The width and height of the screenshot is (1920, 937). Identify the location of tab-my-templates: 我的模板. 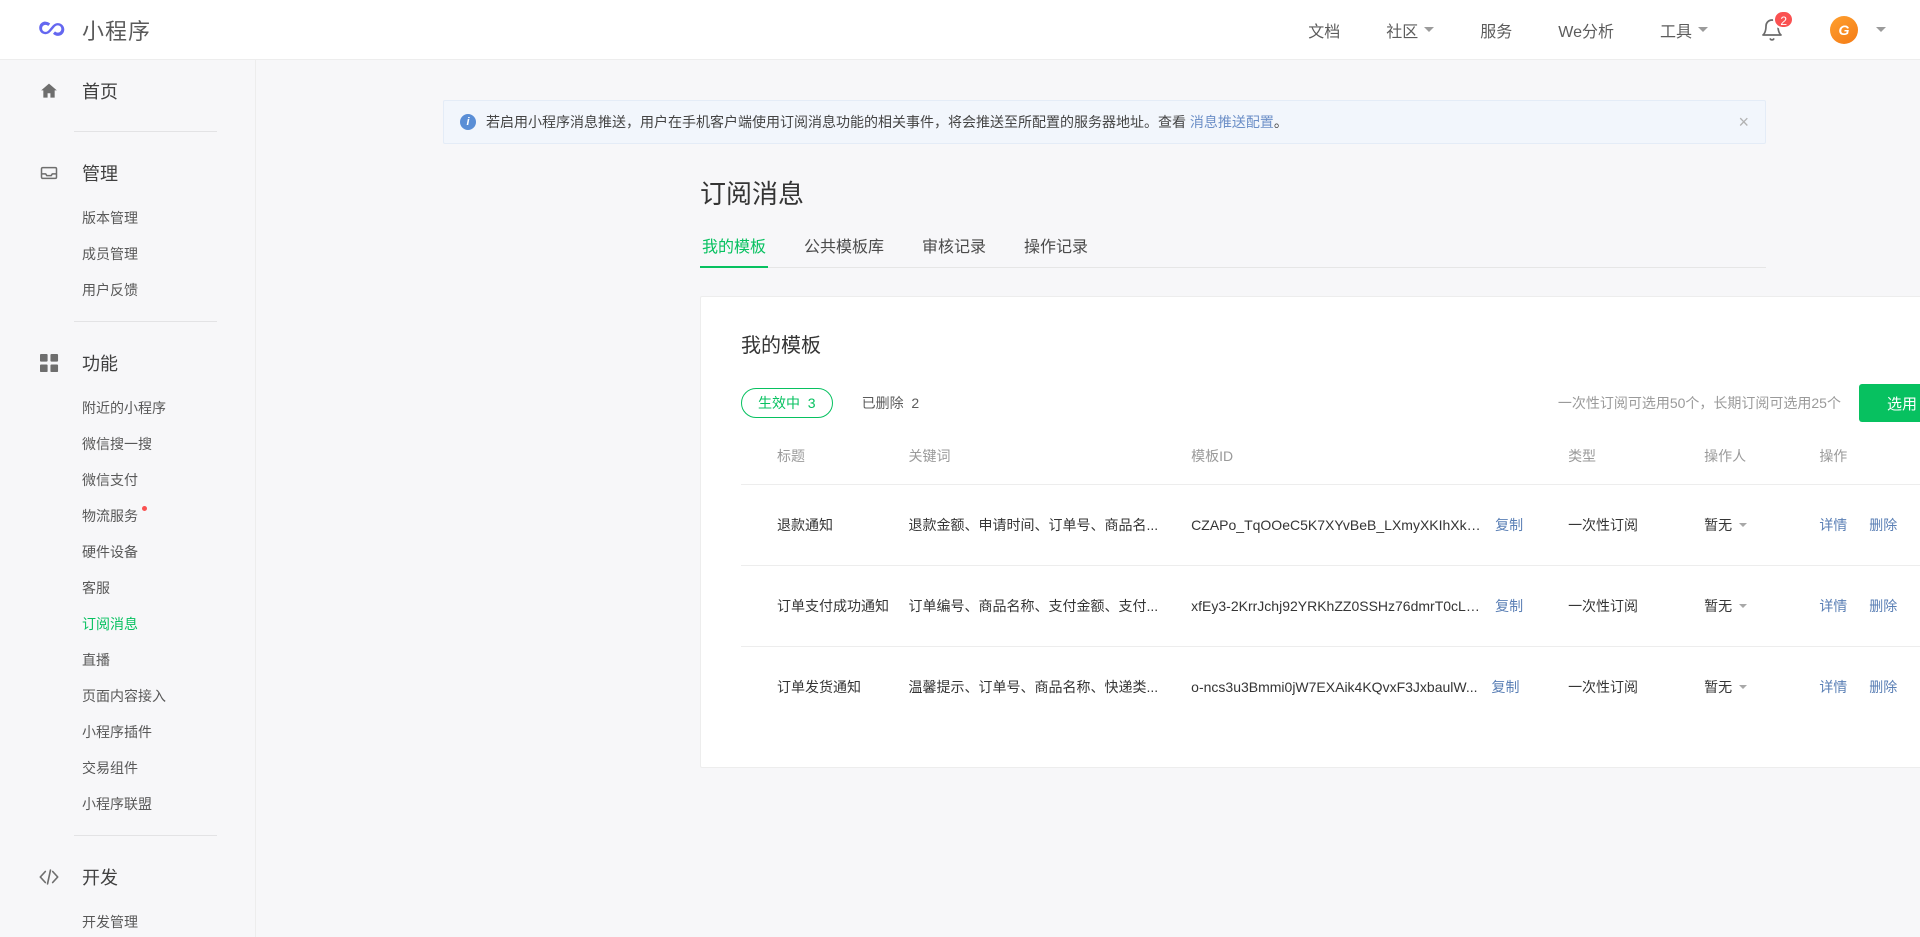
(734, 250).